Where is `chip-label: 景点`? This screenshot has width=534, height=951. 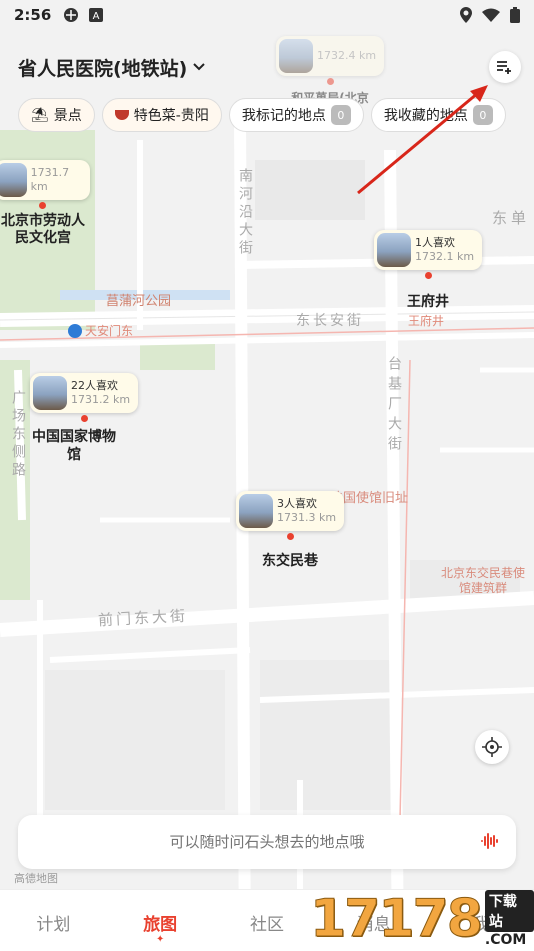 chip-label: 景点 is located at coordinates (67, 116).